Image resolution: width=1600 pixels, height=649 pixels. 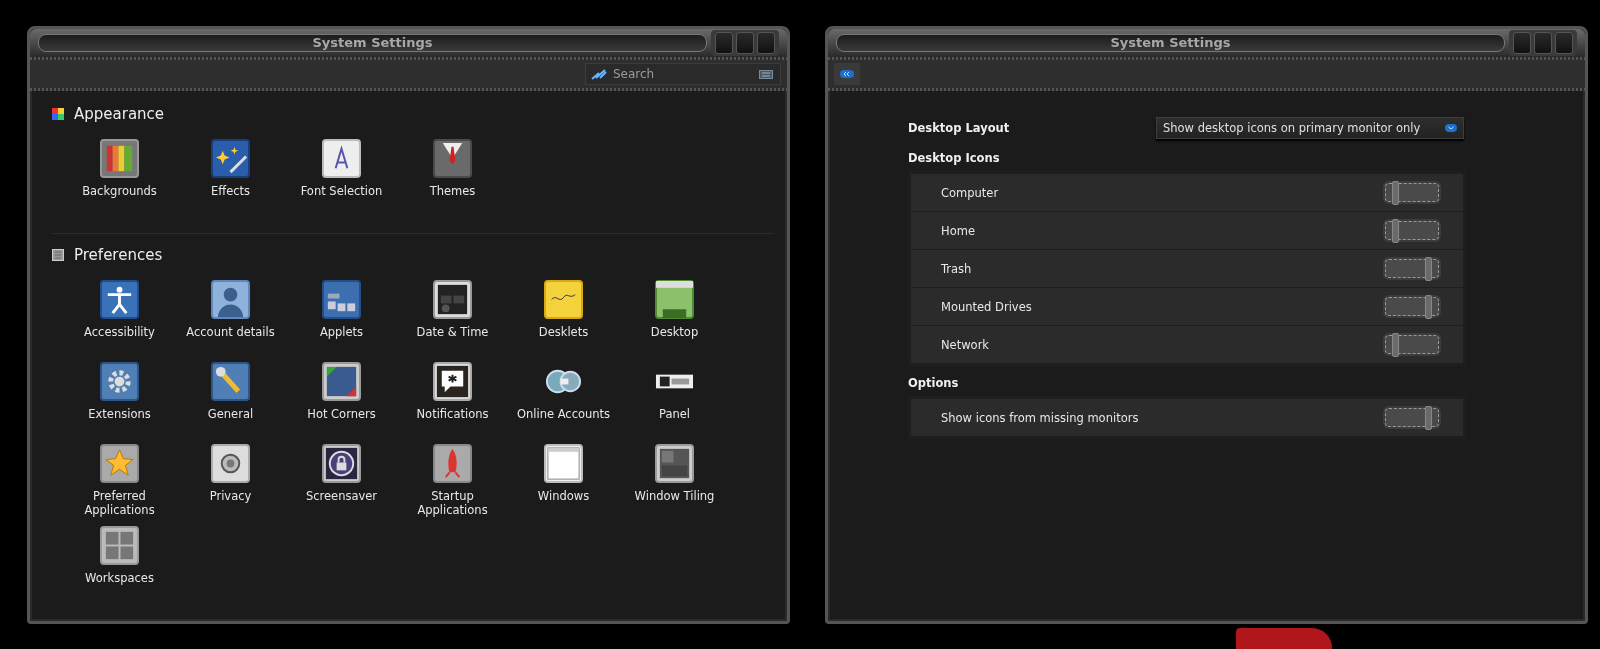 What do you see at coordinates (452, 503) in the screenshot?
I see `settings-label: Startup Applications` at bounding box center [452, 503].